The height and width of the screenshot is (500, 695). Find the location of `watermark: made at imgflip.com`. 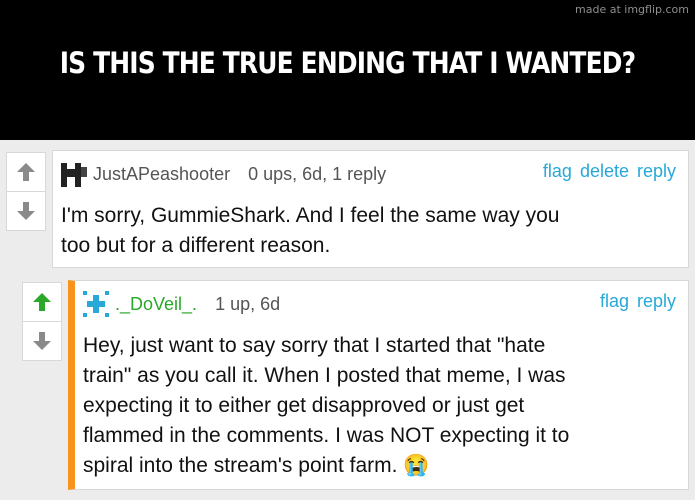

watermark: made at imgflip.com is located at coordinates (632, 9).